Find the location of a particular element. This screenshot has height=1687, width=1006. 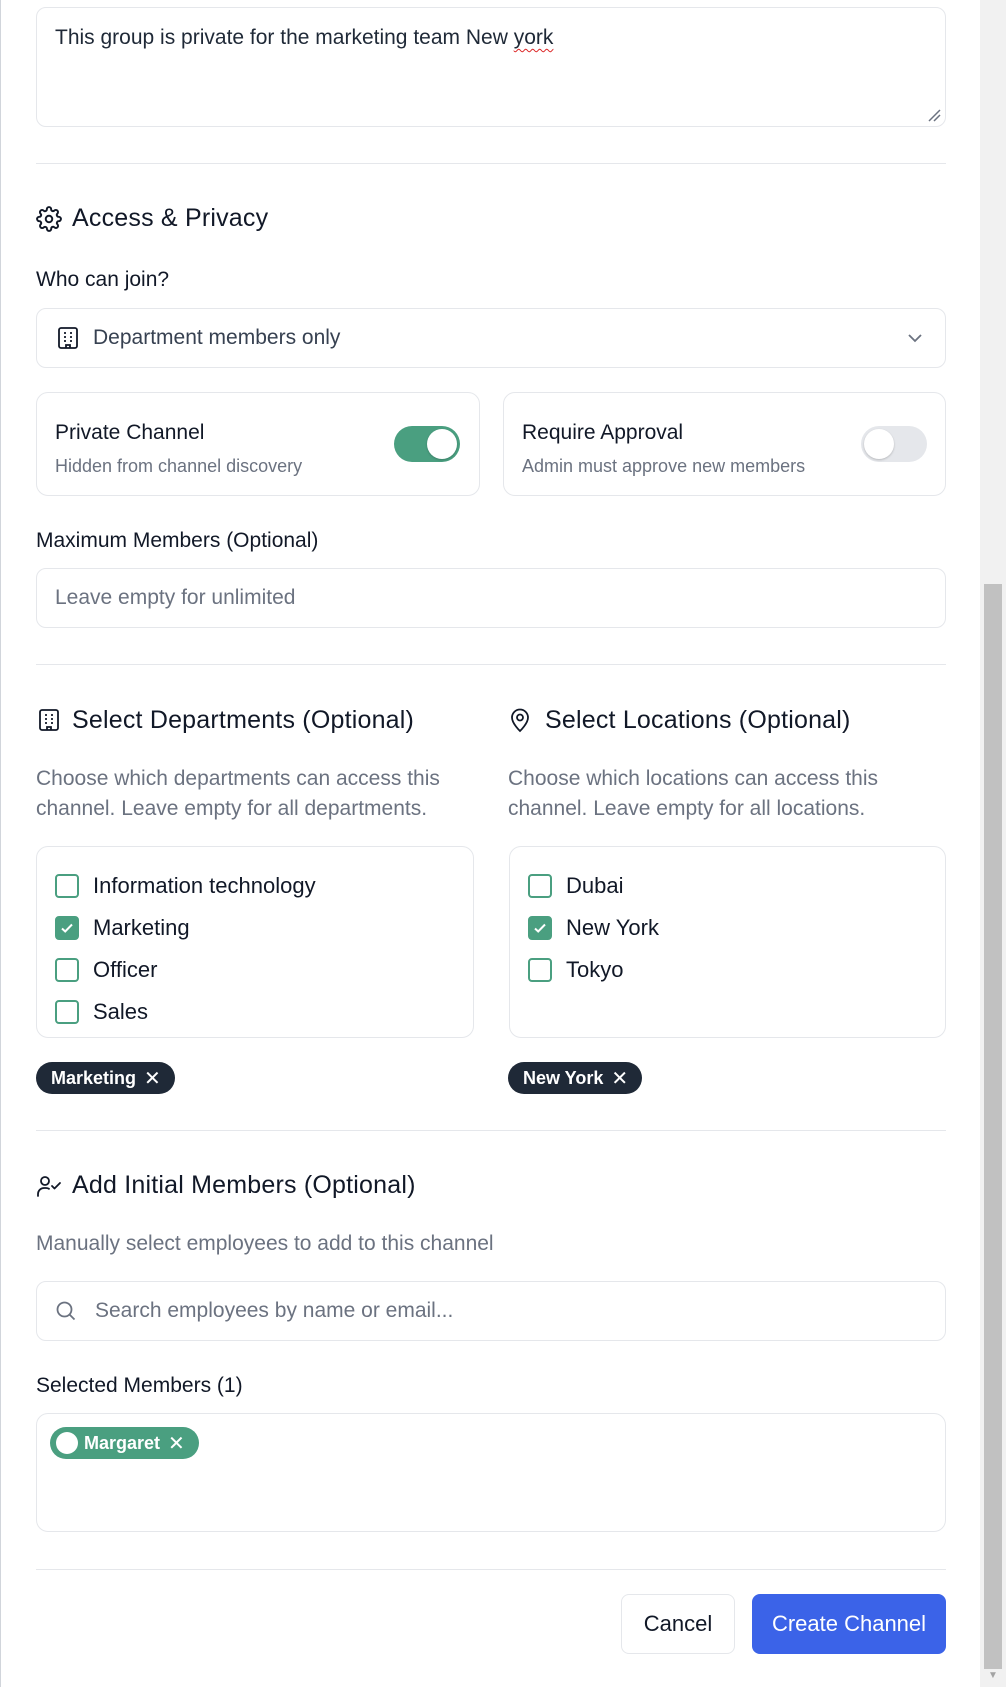

max-members-placeholder: Leave empty for unlimited is located at coordinates (175, 597).